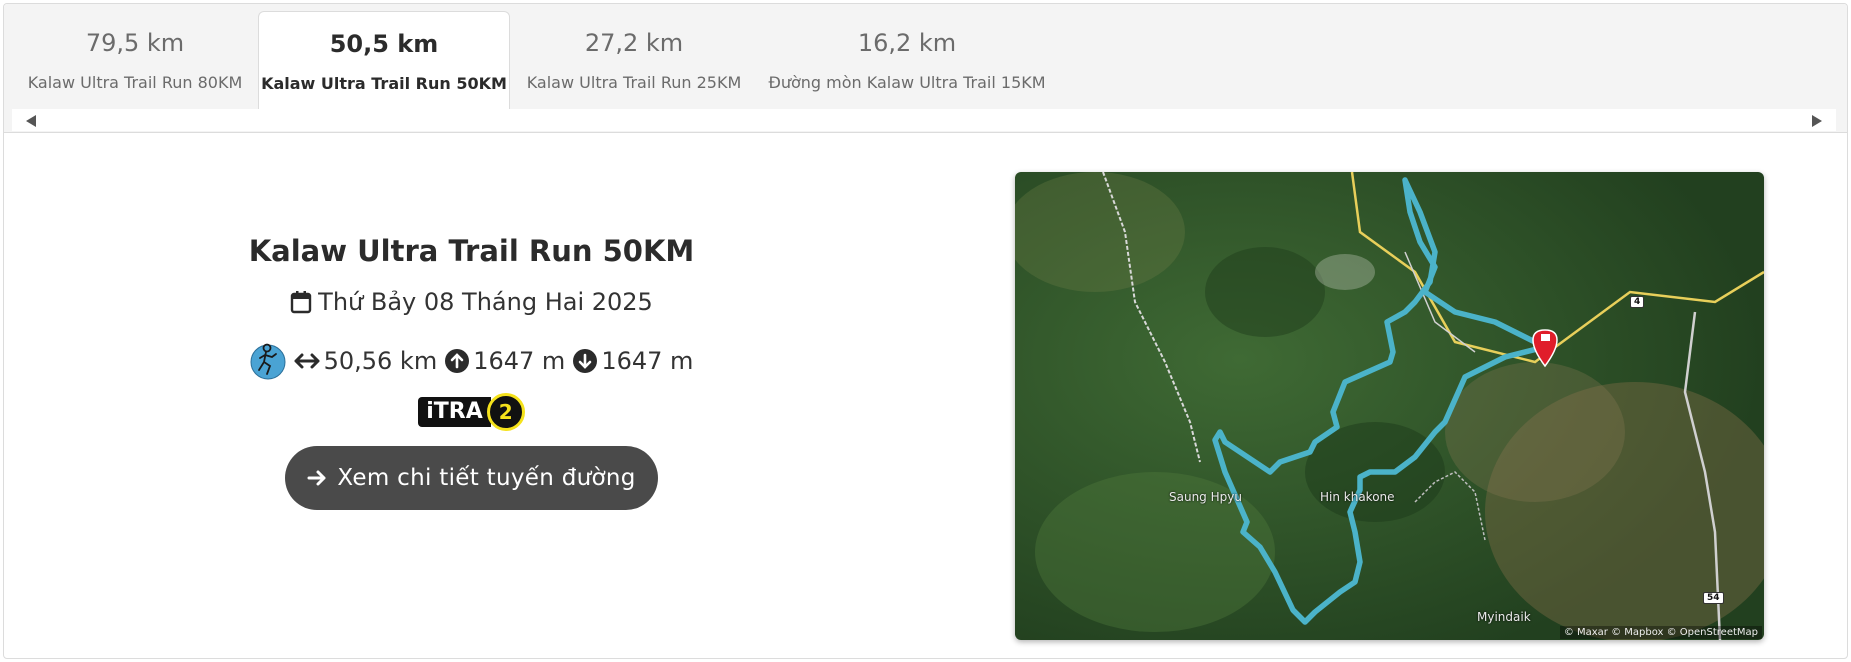 The width and height of the screenshot is (1851, 662). I want to click on place-label: Saung Hpyu, so click(1205, 497).